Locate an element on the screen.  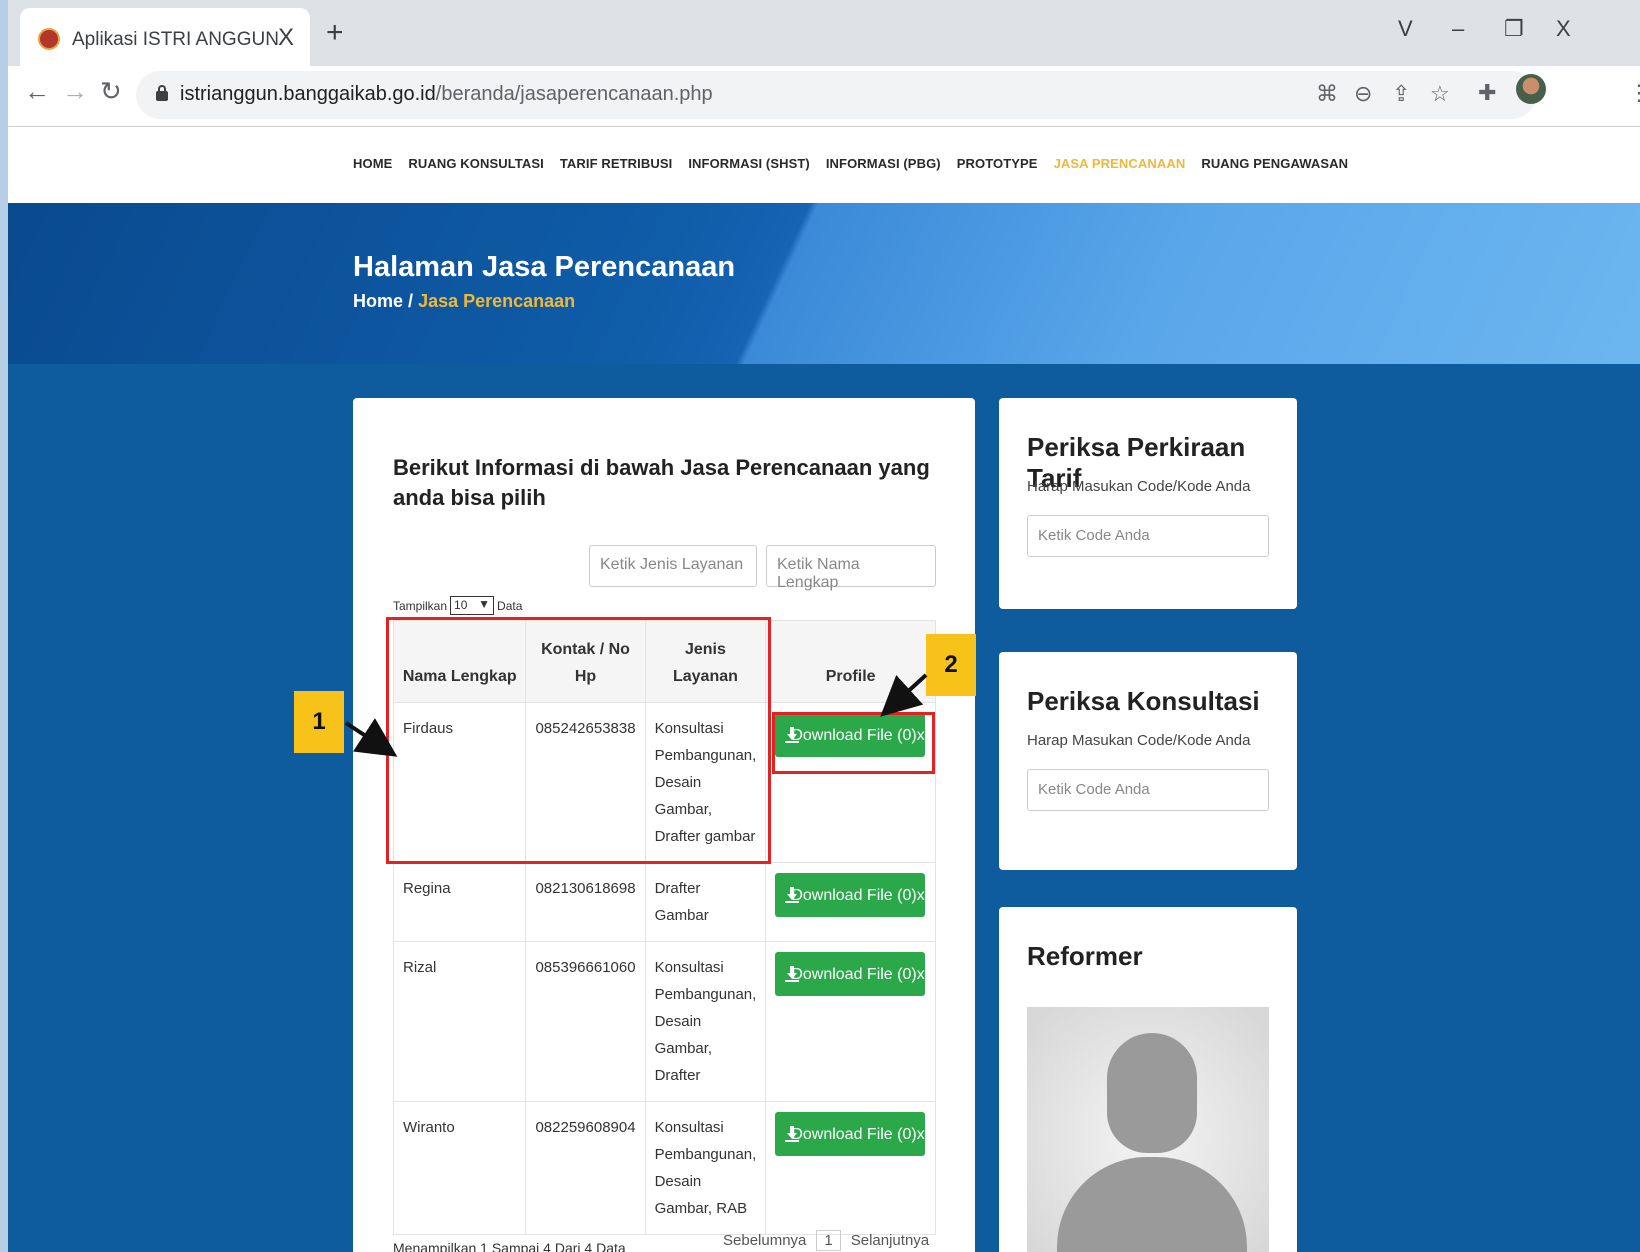
annotation-arrows is located at coordinates (636, 715).